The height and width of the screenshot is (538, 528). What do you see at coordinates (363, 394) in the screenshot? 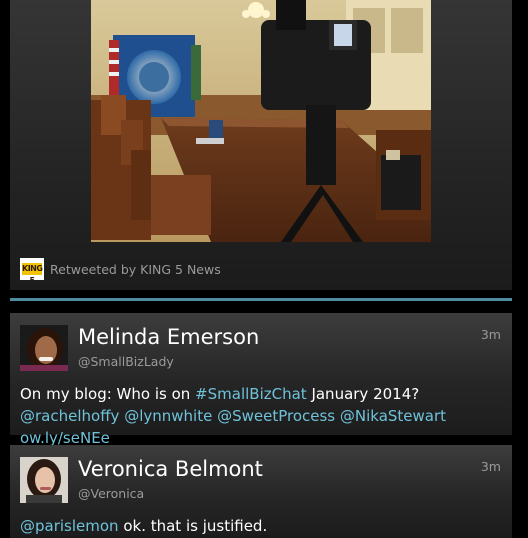
I see `tweet-text-part: January 2014?` at bounding box center [363, 394].